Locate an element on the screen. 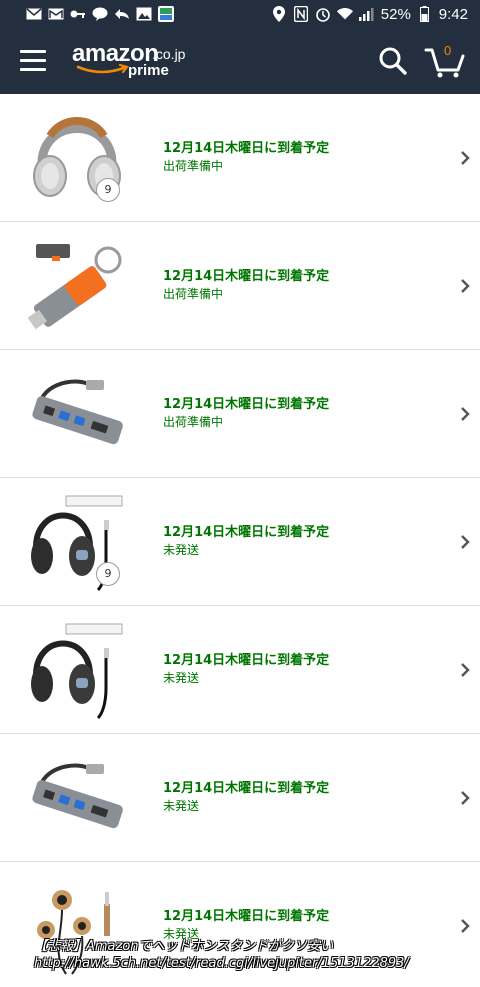 This screenshot has width=480, height=987. gmail-icon is located at coordinates (56, 14).